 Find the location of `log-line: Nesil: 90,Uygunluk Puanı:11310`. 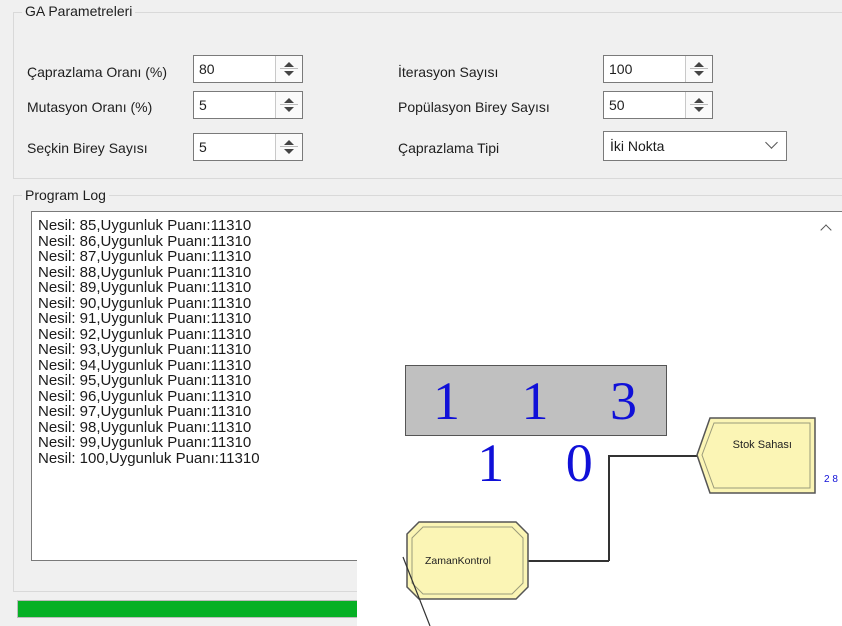

log-line: Nesil: 90,Uygunluk Puanı:11310 is located at coordinates (145, 303).